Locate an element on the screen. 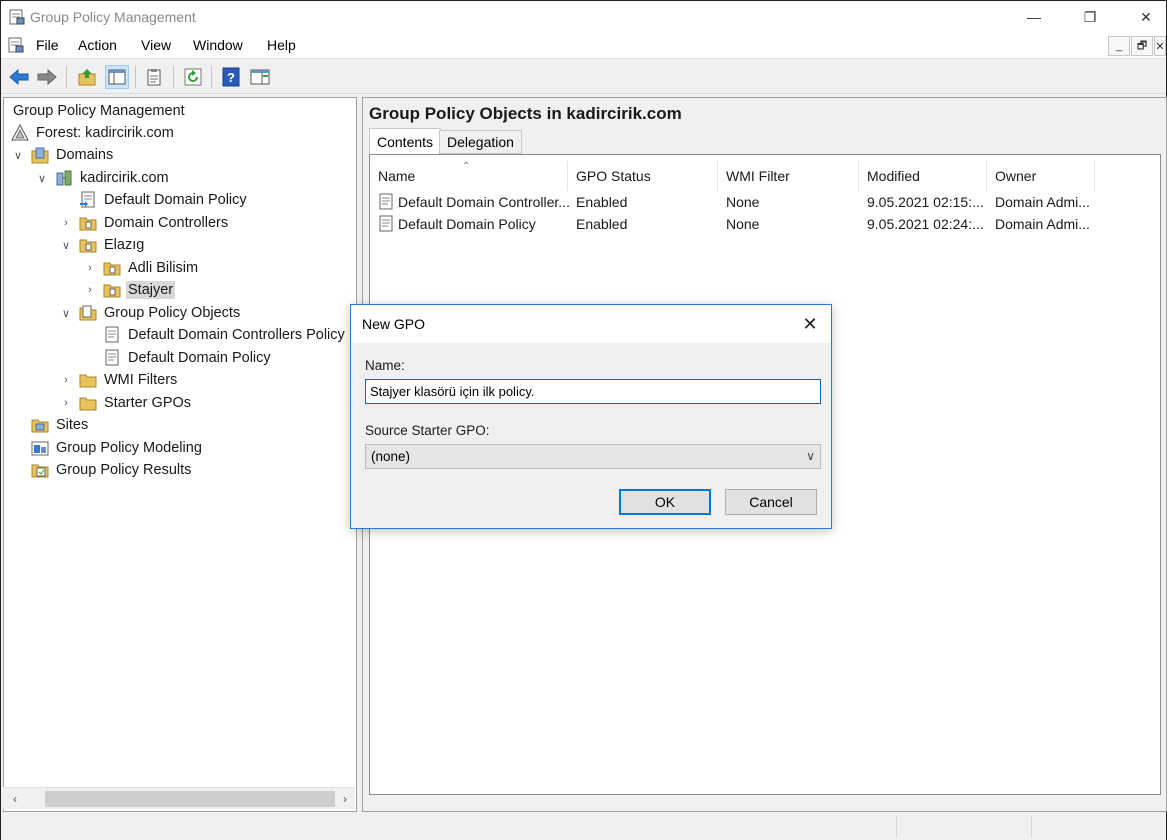 Image resolution: width=1167 pixels, height=840 pixels. show-hide-tree-button is located at coordinates (117, 77).